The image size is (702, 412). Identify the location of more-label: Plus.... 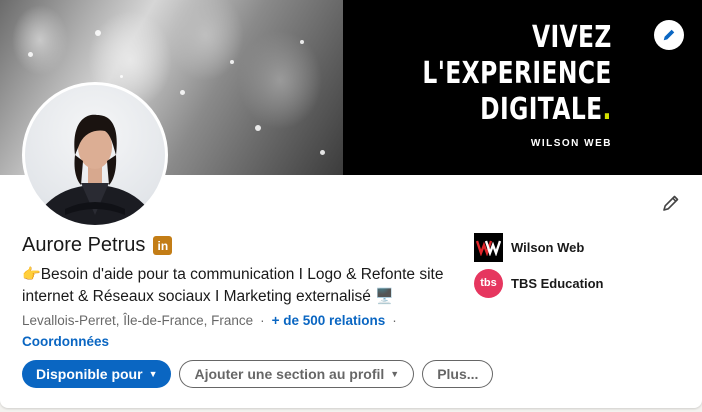
(458, 374).